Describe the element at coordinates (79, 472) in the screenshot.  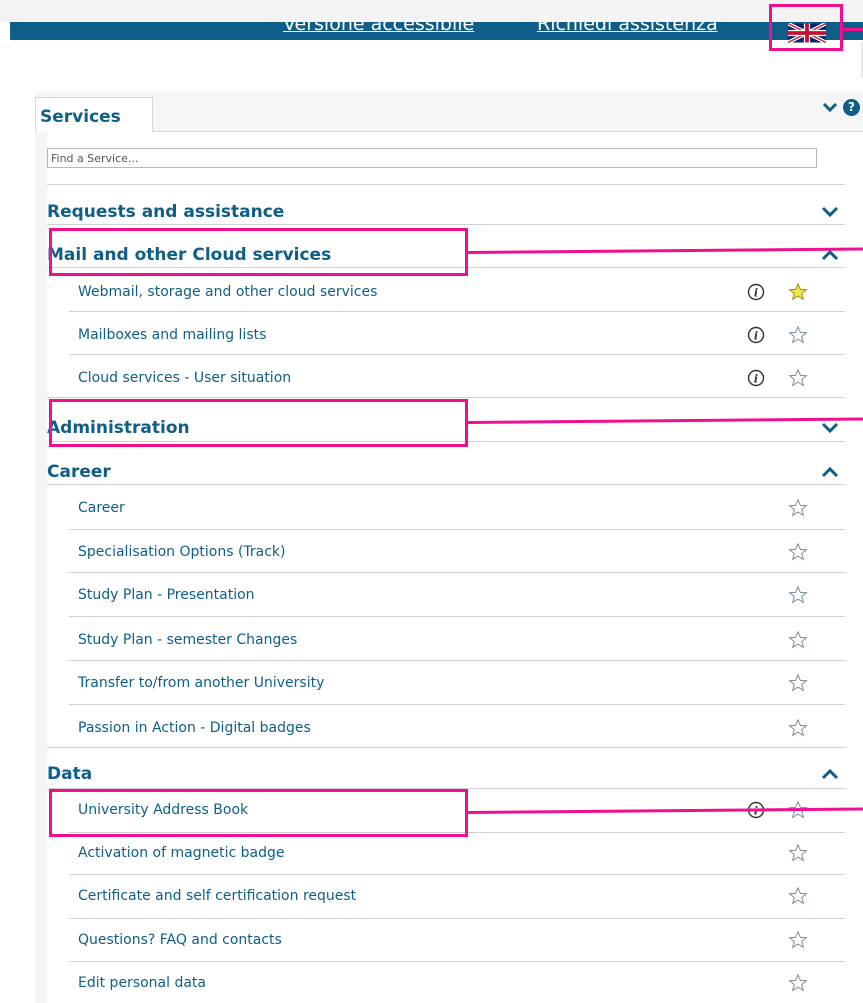
I see `section-title: Career` at that location.